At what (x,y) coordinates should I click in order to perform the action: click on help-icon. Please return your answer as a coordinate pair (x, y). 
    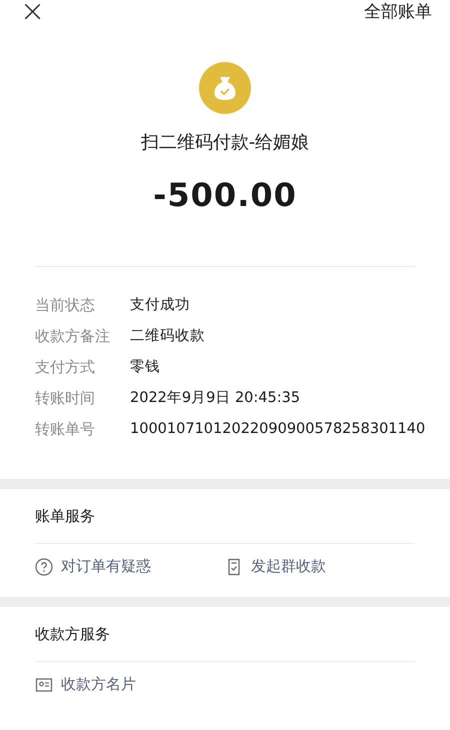
    Looking at the image, I should click on (44, 567).